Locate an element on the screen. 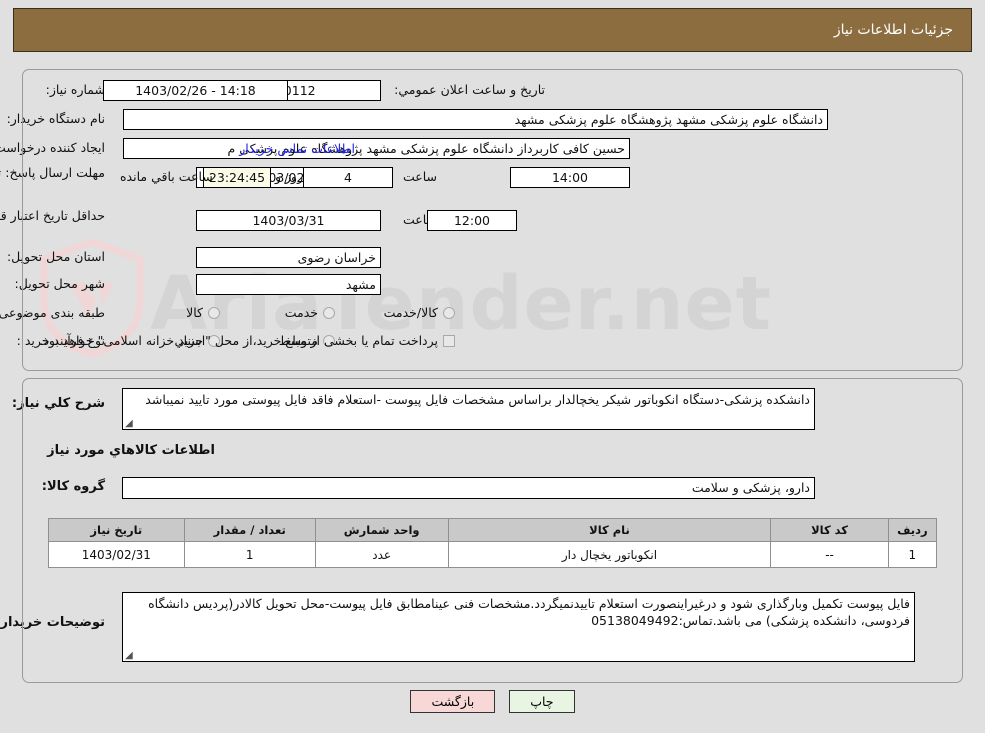  page-title: جزئیات اطلاعات نیاز is located at coordinates (893, 30).